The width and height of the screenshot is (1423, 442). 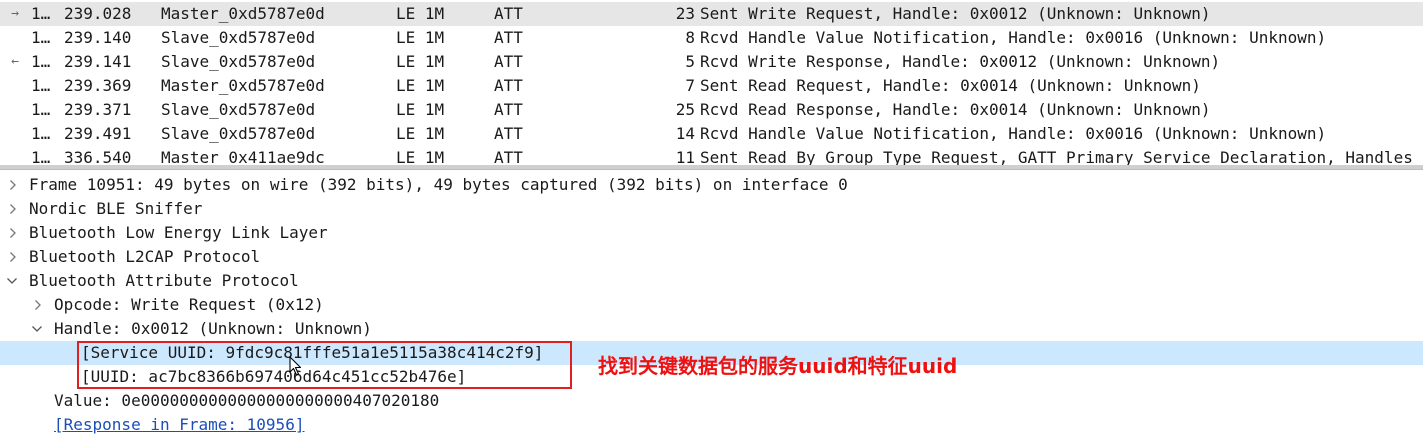 I want to click on tree-item-label: Bluetooth Attribute Protocol, so click(x=164, y=280).